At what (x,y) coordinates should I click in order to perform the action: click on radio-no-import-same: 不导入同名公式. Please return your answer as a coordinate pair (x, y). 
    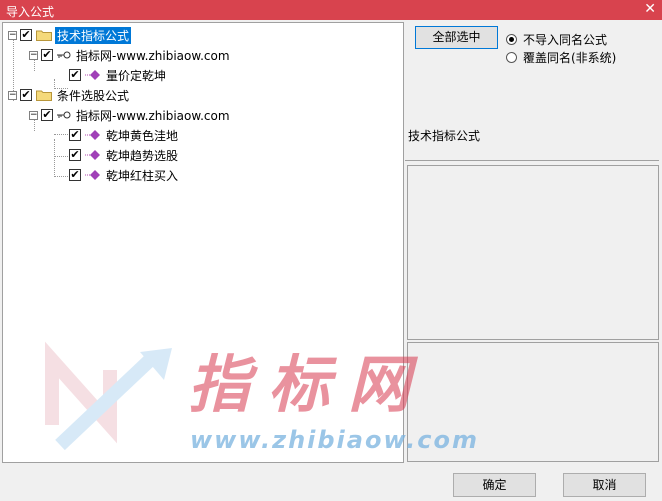
    Looking at the image, I should click on (556, 39).